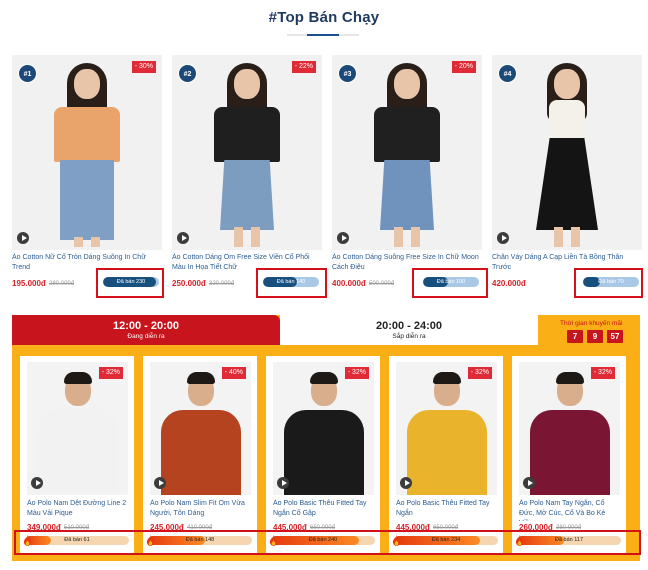 The width and height of the screenshot is (648, 570). I want to click on tab-current-session: 12:00 - 20:00 Đang diễn ra, so click(146, 330).